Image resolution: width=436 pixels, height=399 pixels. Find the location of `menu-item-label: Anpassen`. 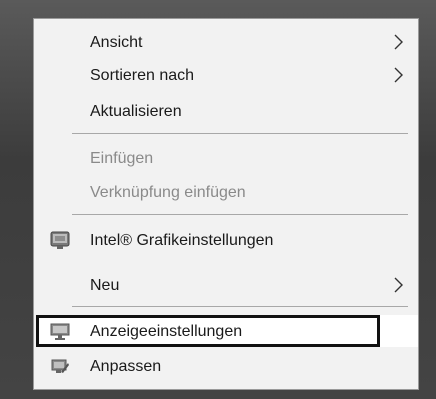

menu-item-label: Anpassen is located at coordinates (126, 366).